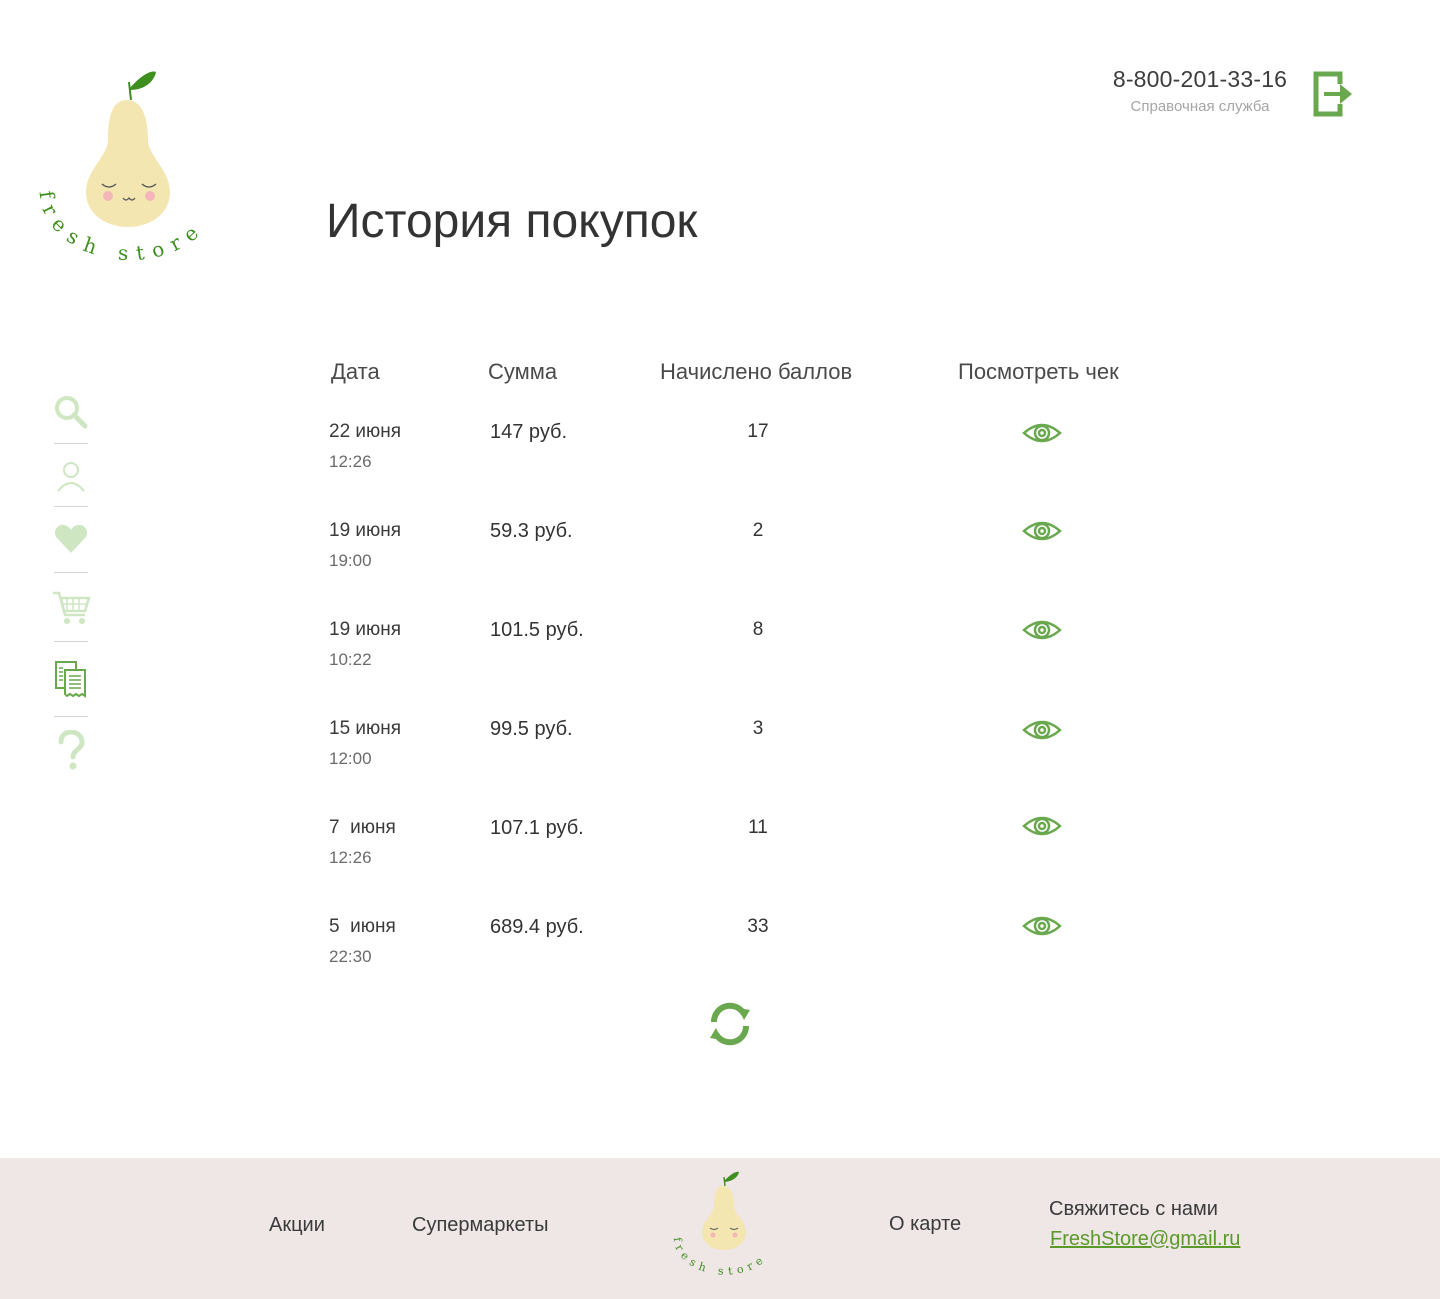  Describe the element at coordinates (523, 371) in the screenshot. I see `column-header-sum: Сумма` at that location.